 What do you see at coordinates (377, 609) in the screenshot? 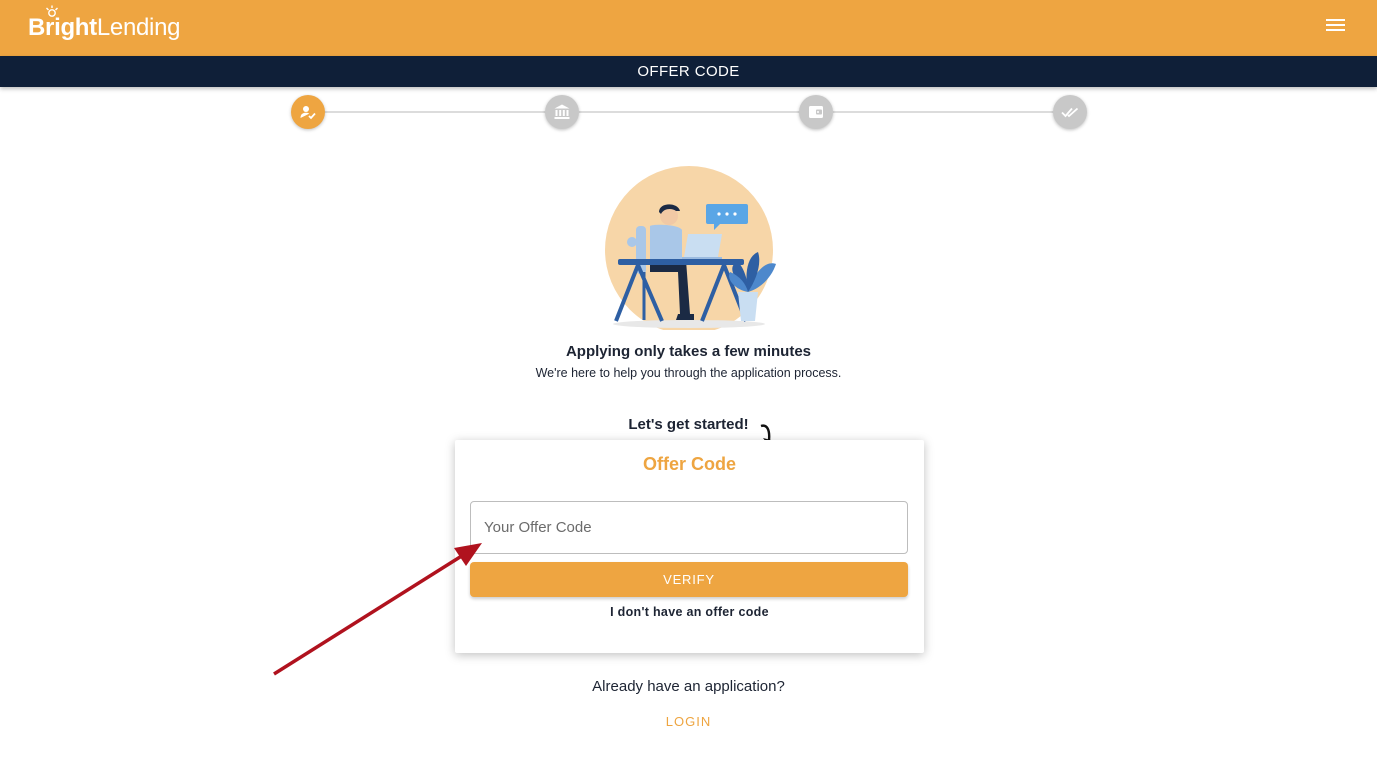
I see `annotation-arrow-icon` at bounding box center [377, 609].